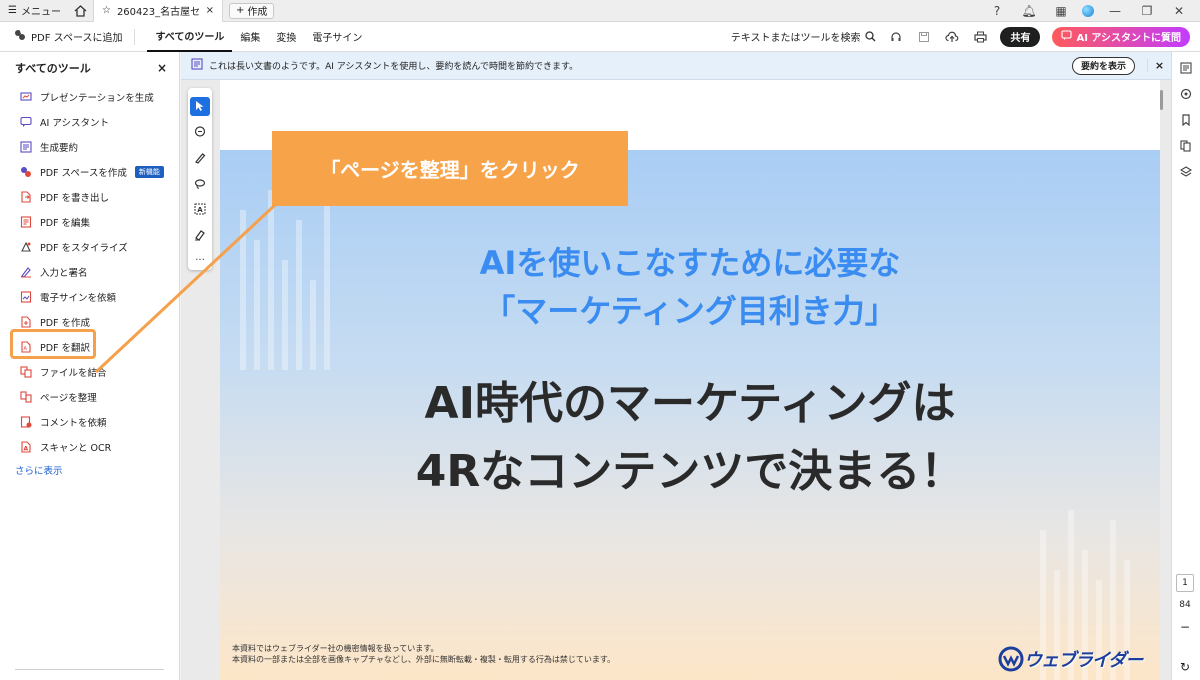  What do you see at coordinates (89, 470) in the screenshot?
I see `show-more-link: さらに表示` at bounding box center [89, 470].